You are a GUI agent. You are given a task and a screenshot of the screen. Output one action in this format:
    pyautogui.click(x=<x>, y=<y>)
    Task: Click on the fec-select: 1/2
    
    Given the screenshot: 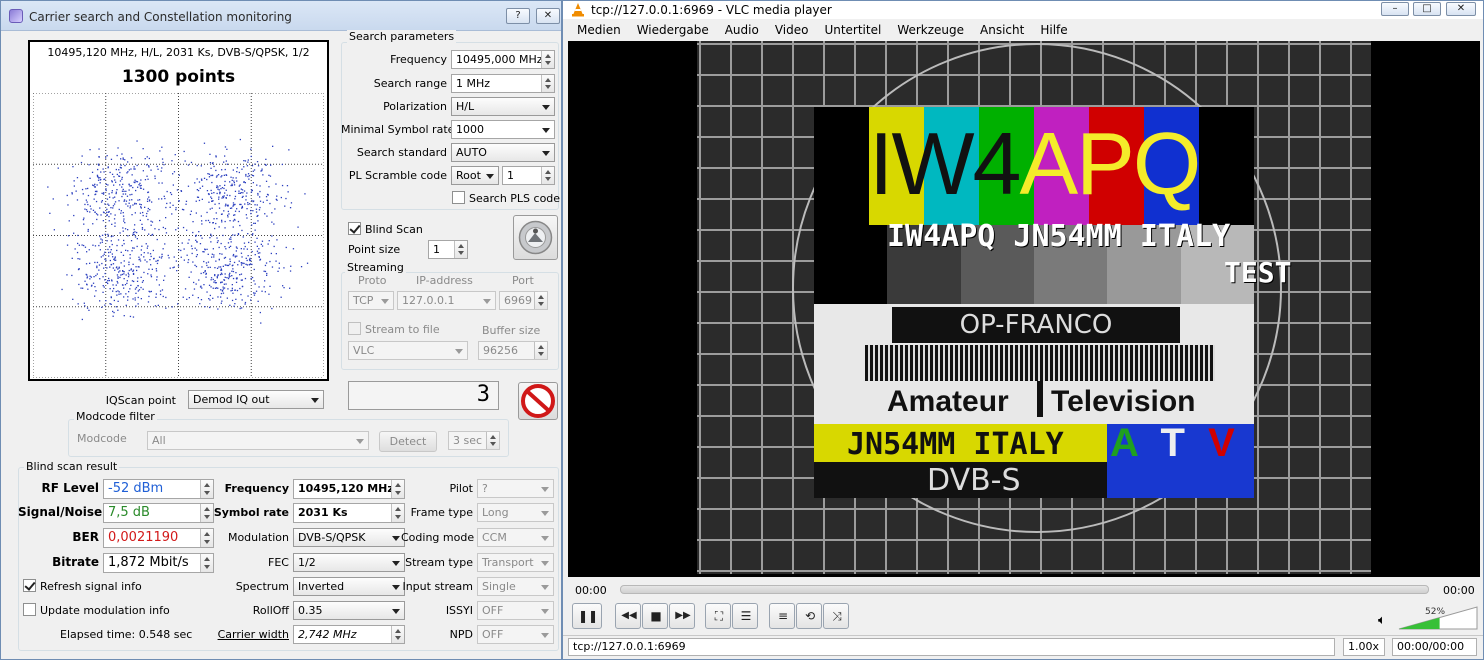 What is the action you would take?
    pyautogui.click(x=349, y=562)
    